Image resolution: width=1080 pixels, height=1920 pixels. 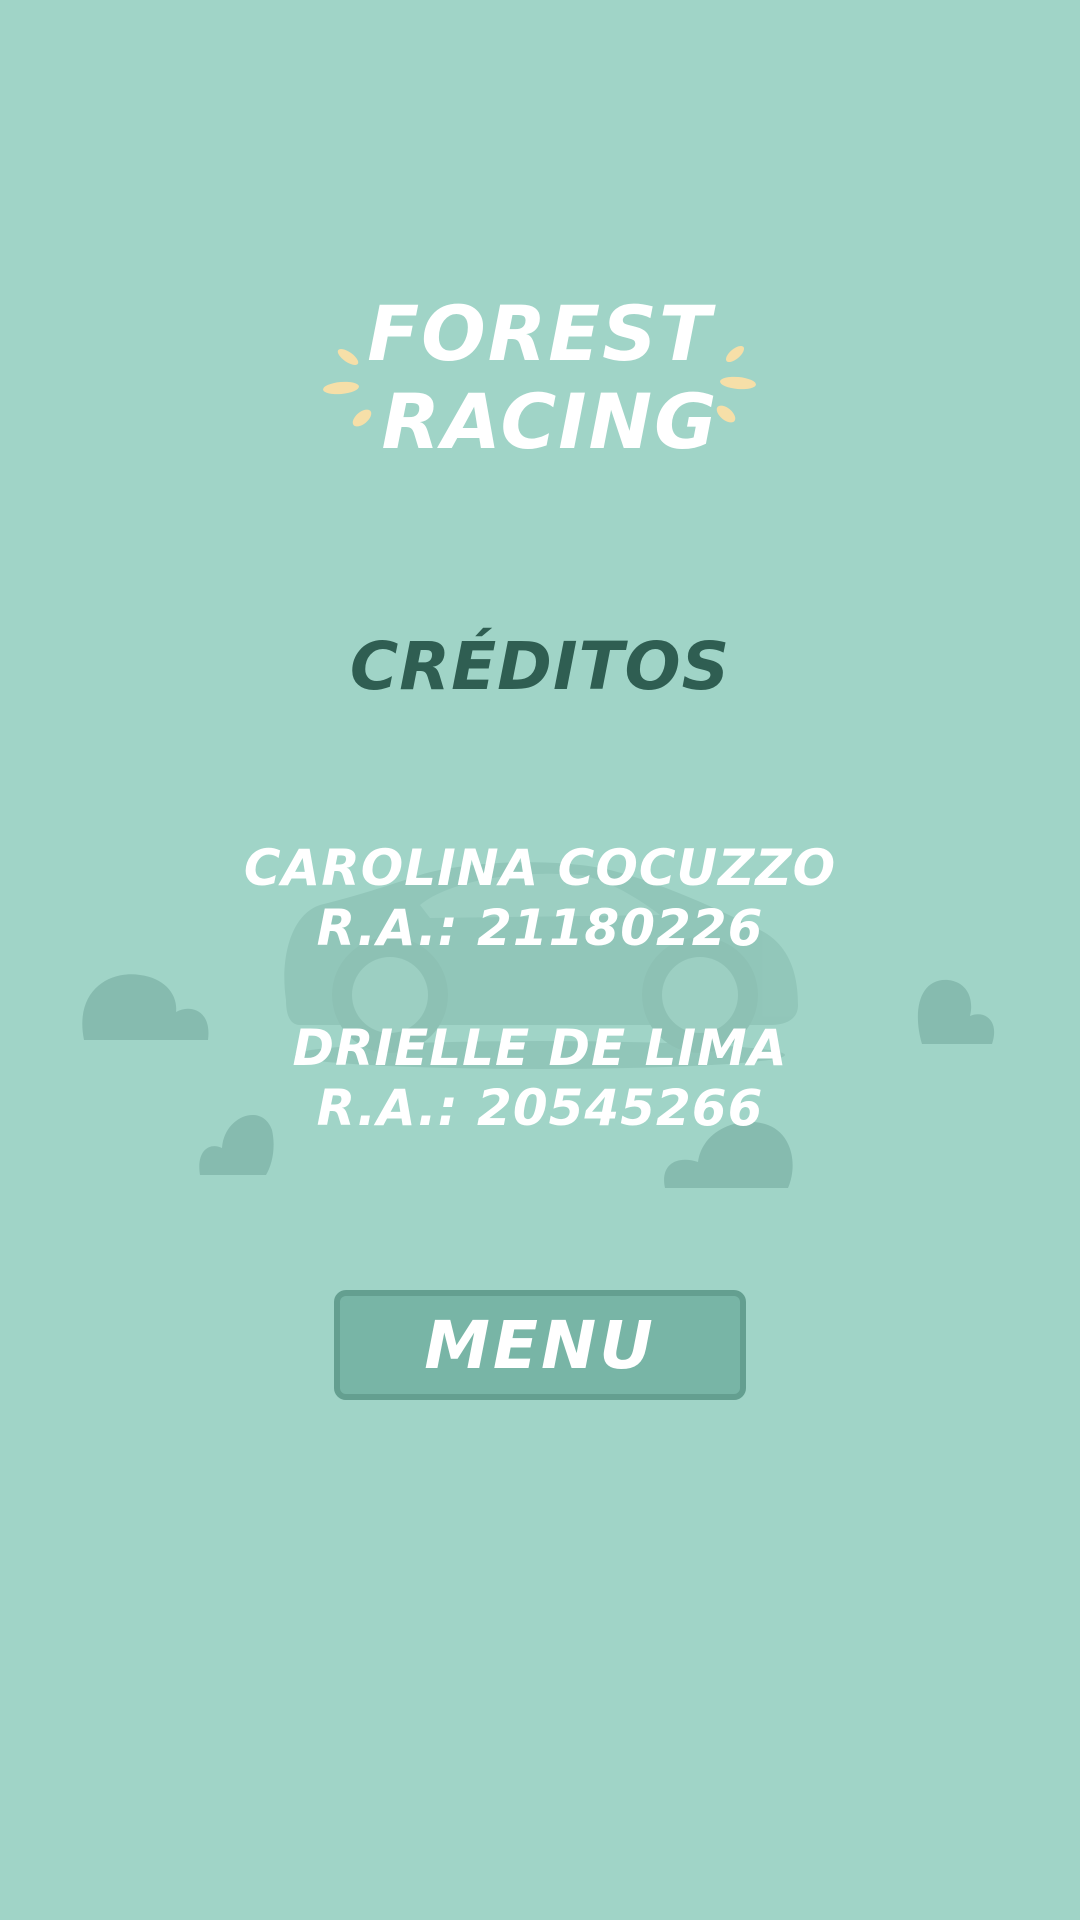 I want to click on menu-button: MENU, so click(x=540, y=1345).